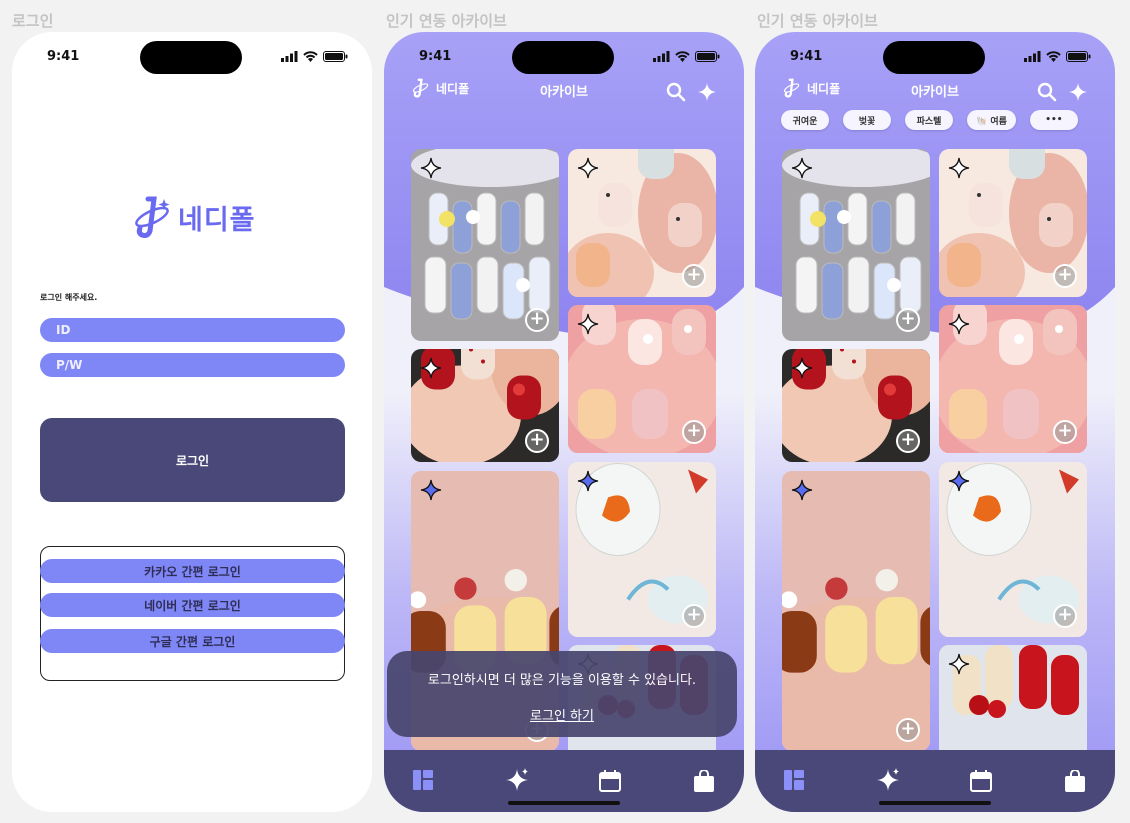  I want to click on naver-login-button: 네이버 간편 로그인, so click(192, 605).